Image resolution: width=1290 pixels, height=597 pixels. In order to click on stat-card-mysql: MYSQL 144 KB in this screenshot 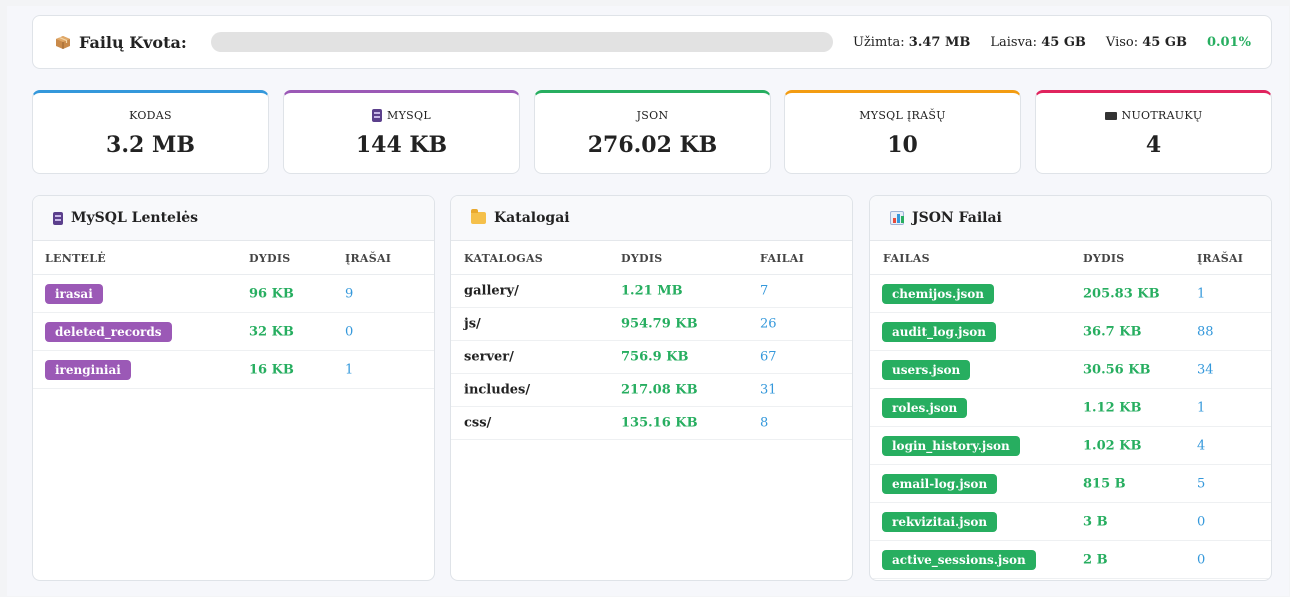, I will do `click(401, 132)`.